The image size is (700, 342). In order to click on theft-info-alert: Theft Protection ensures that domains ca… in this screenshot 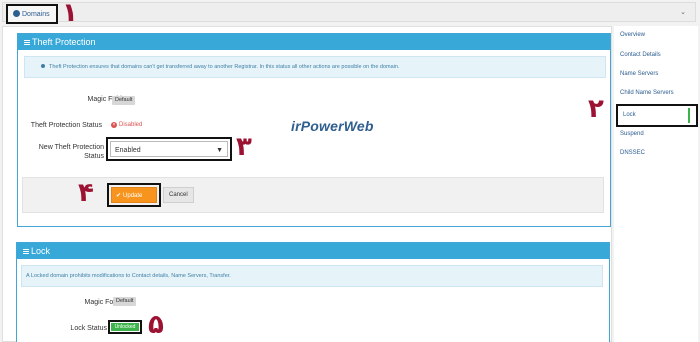, I will do `click(315, 67)`.